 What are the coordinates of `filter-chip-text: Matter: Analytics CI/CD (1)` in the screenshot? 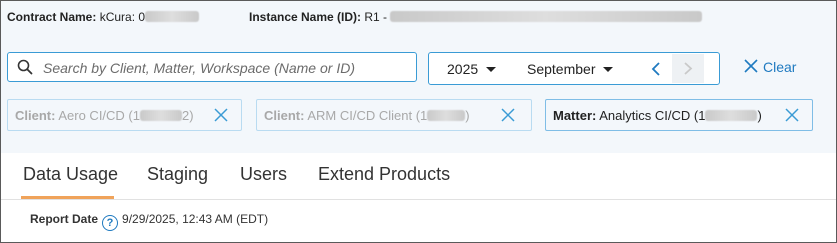 It's located at (657, 115).